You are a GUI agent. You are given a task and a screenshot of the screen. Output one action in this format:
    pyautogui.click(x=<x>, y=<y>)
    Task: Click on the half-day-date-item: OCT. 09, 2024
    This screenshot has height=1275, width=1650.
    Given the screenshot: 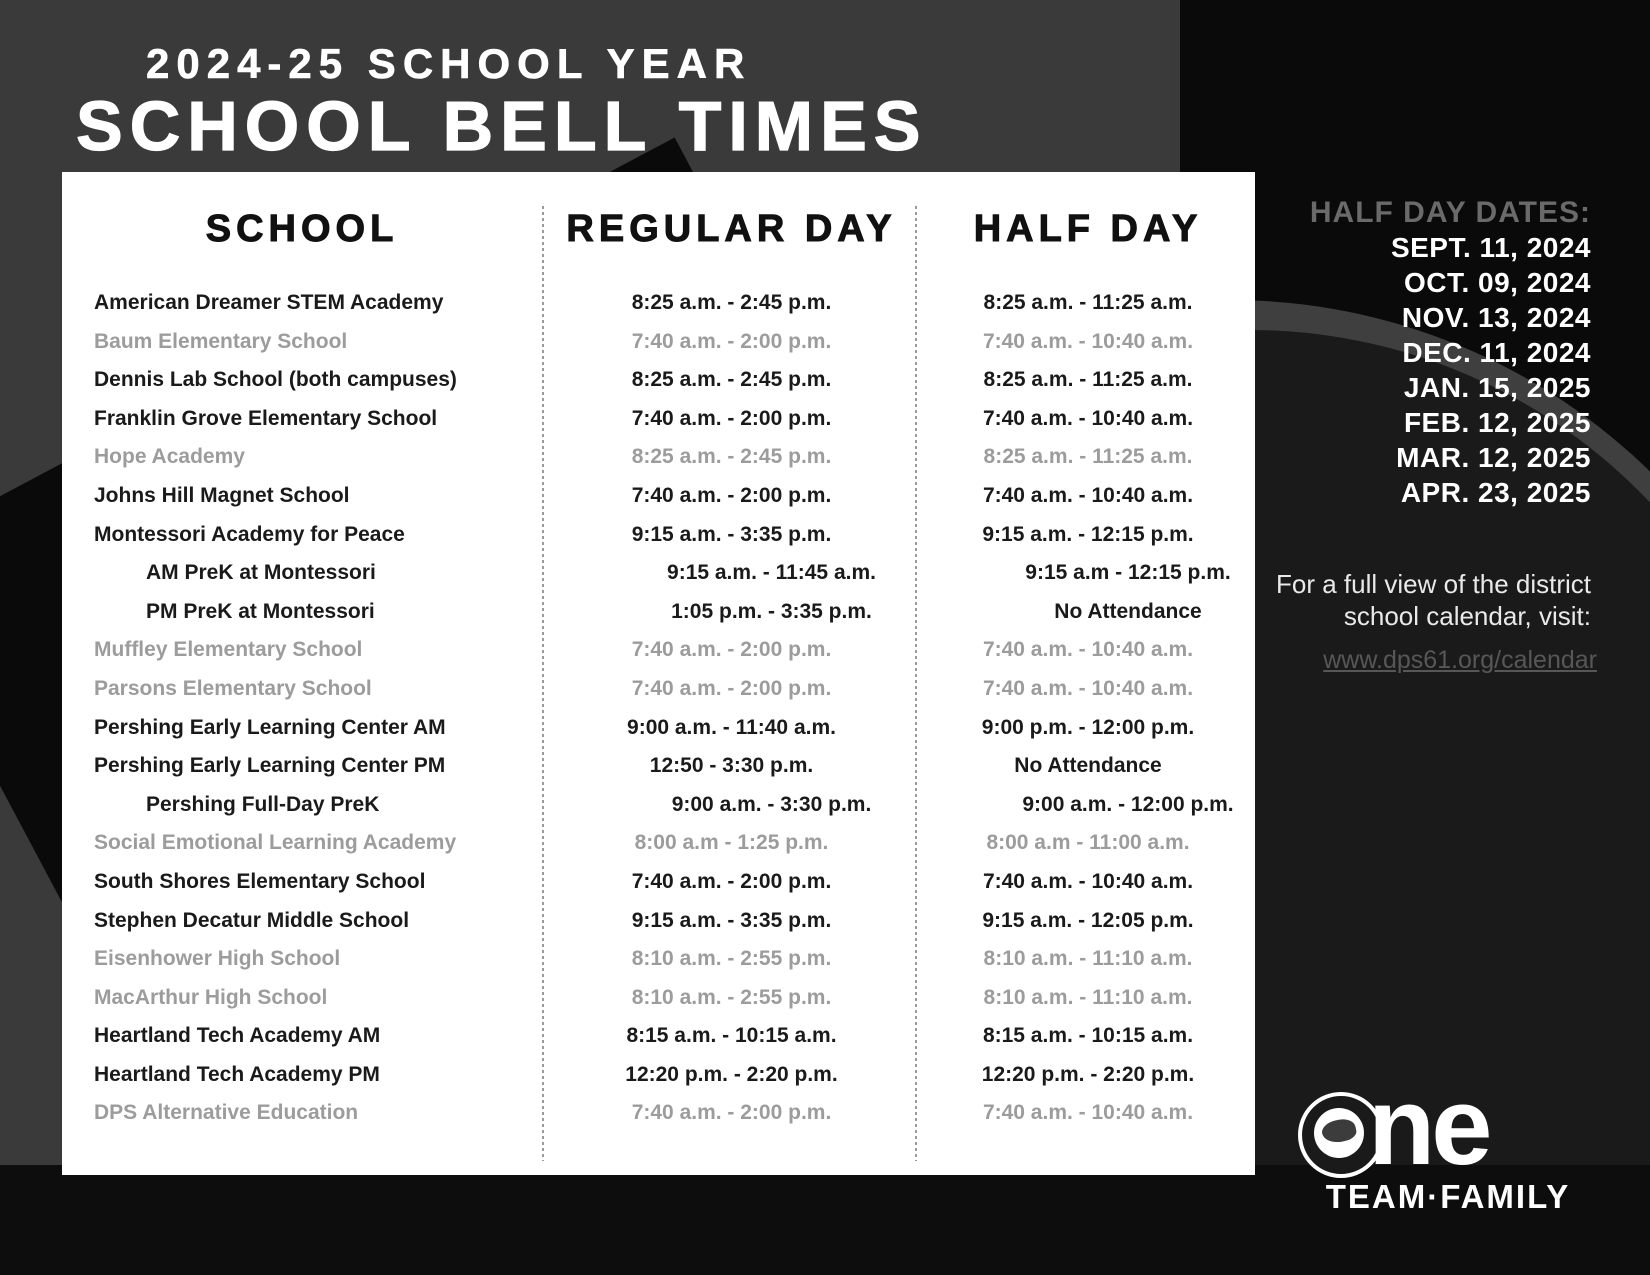 What is the action you would take?
    pyautogui.click(x=1497, y=282)
    